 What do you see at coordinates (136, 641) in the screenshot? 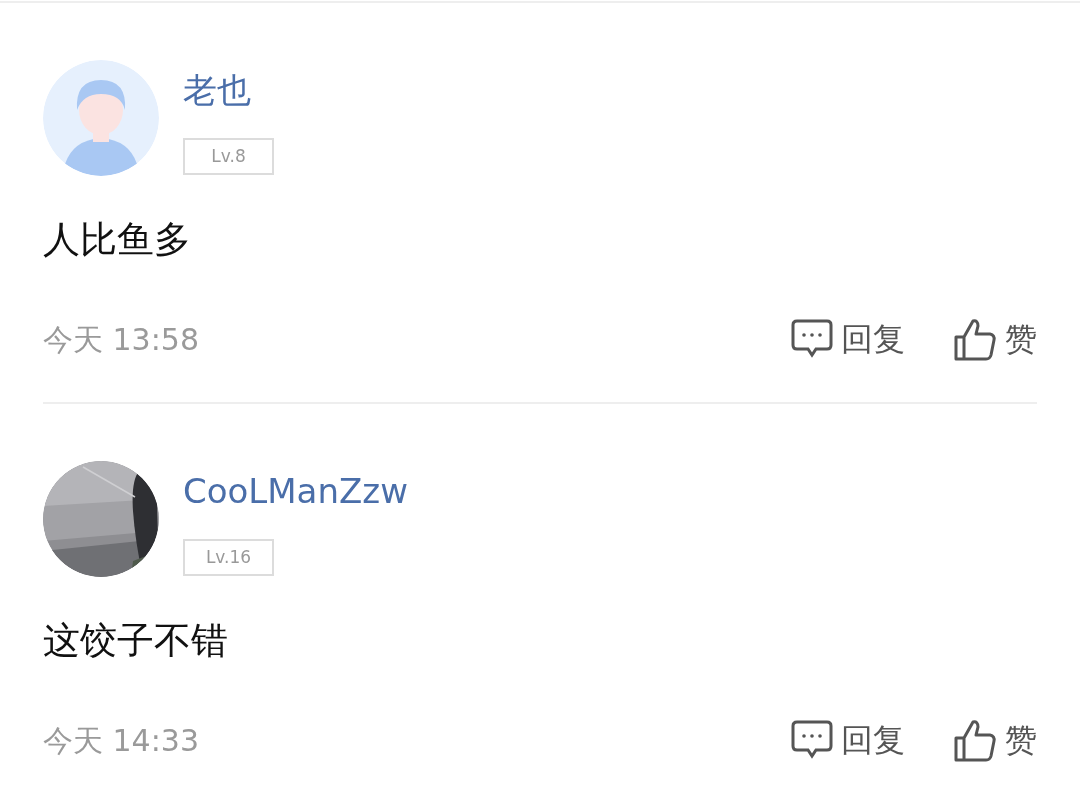
I see `comment-text: 这饺子不错` at bounding box center [136, 641].